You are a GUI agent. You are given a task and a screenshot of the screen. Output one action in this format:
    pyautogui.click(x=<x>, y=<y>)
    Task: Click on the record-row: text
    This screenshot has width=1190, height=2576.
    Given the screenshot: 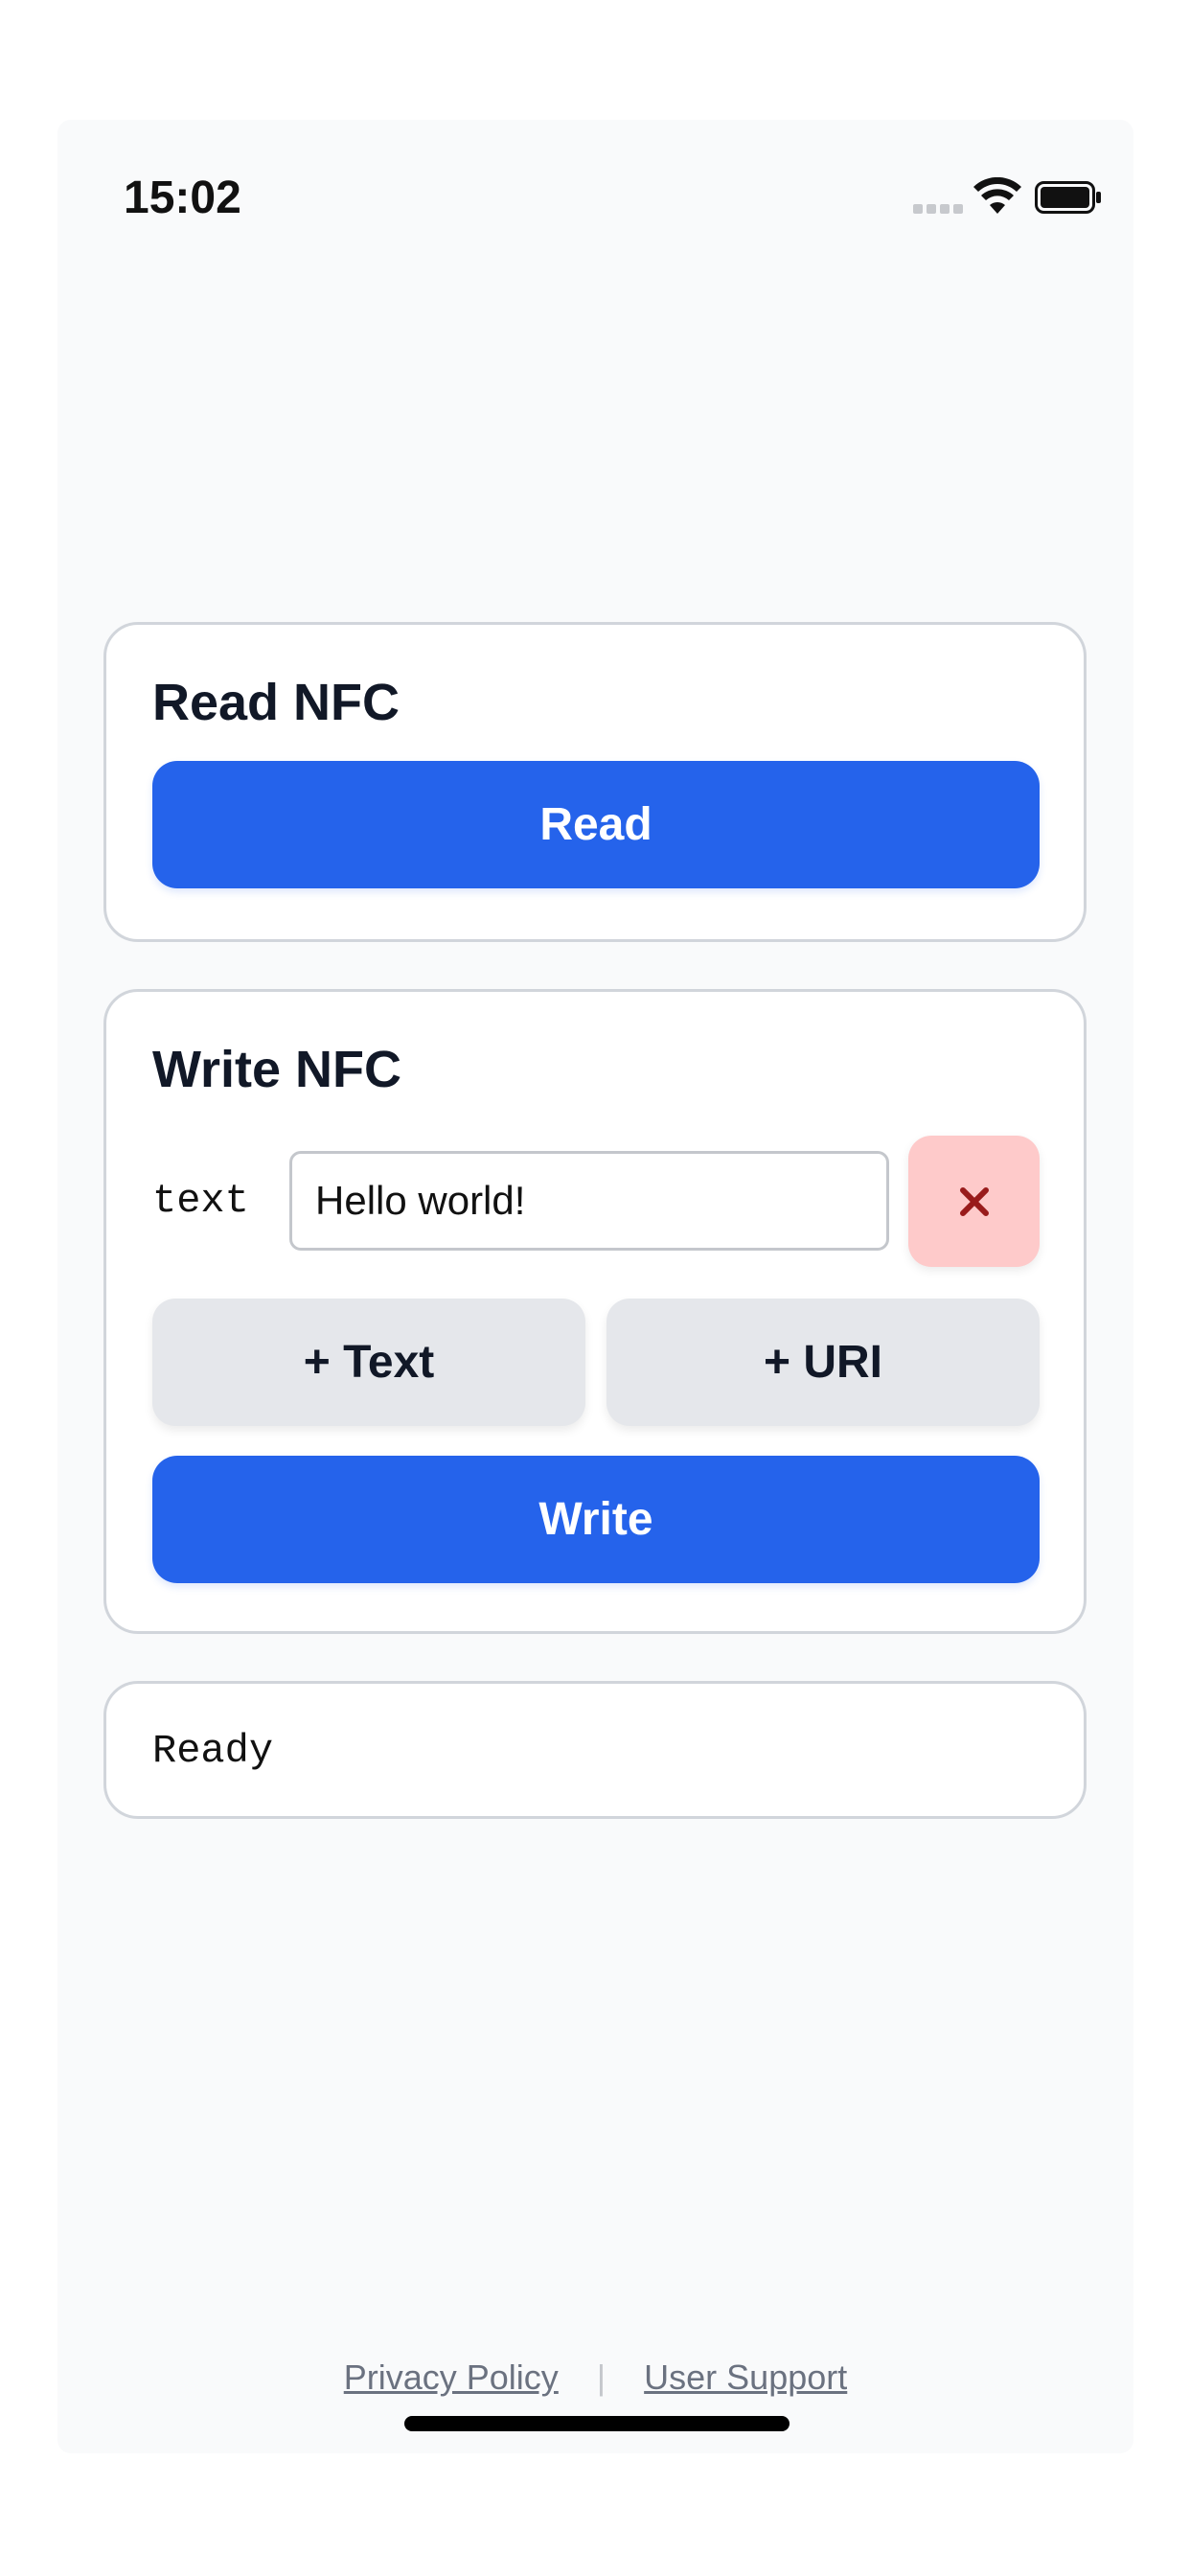 What is the action you would take?
    pyautogui.click(x=596, y=1201)
    